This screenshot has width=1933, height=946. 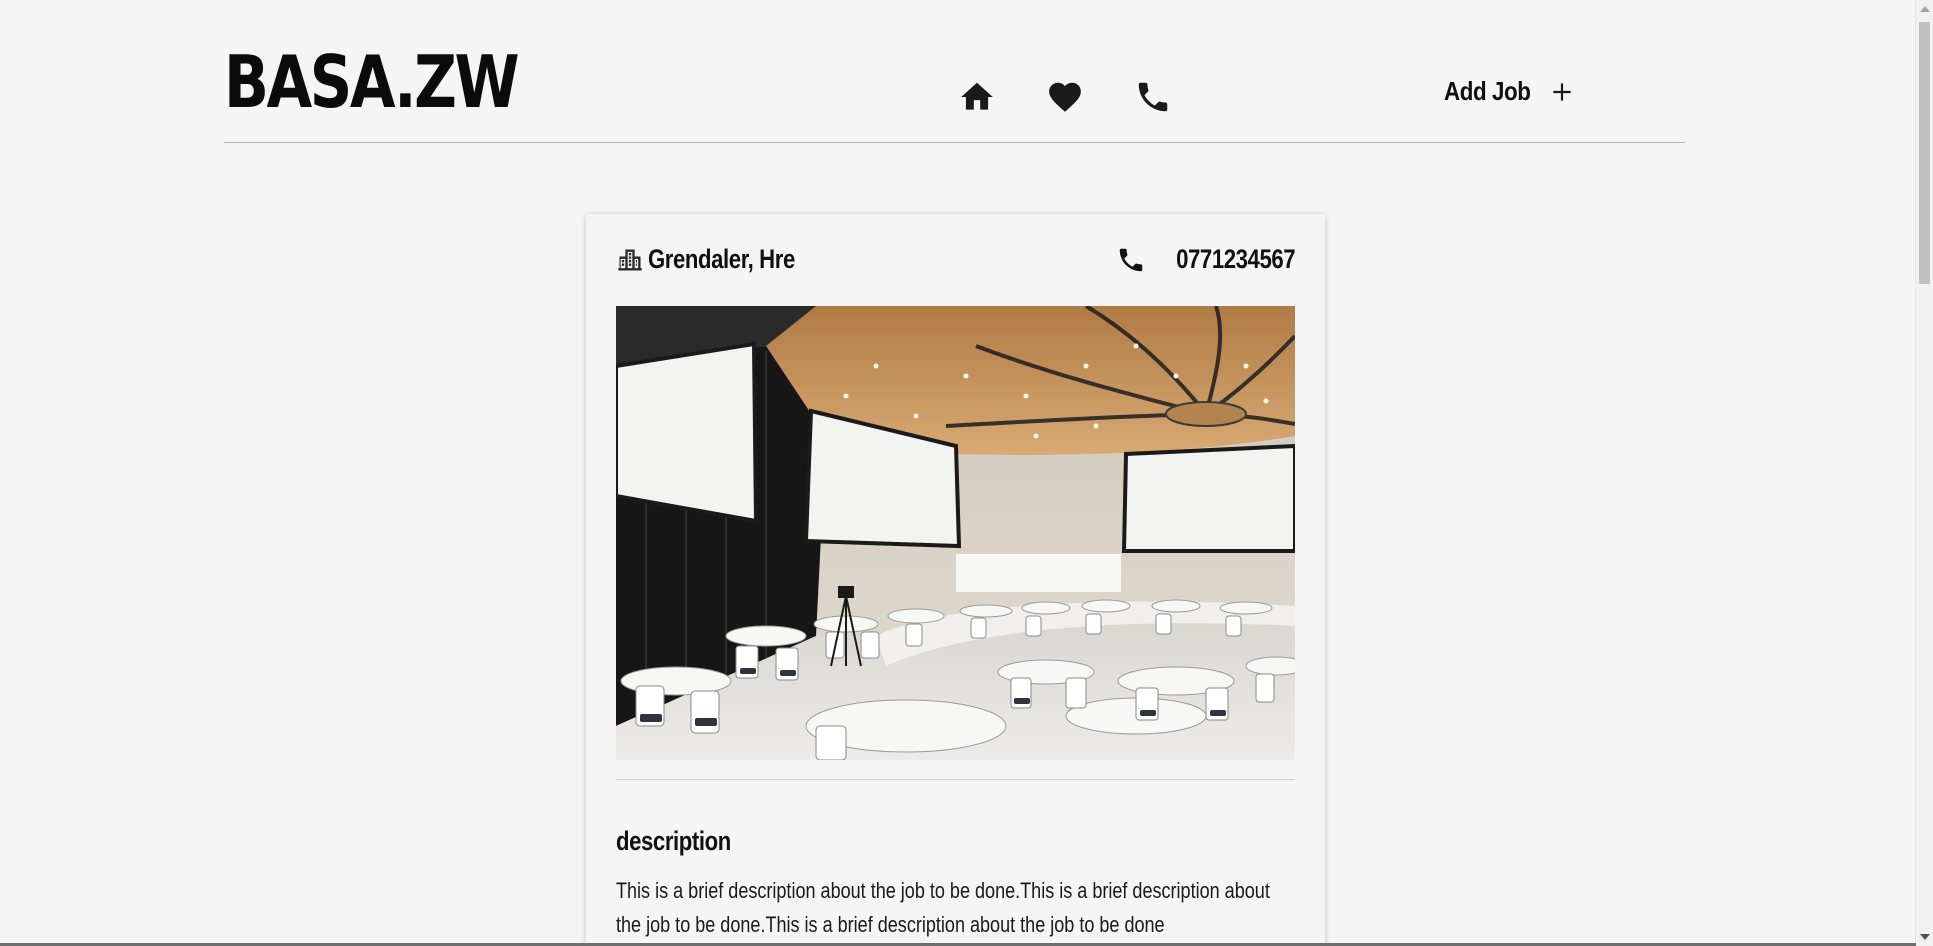 I want to click on heart-icon, so click(x=1065, y=97).